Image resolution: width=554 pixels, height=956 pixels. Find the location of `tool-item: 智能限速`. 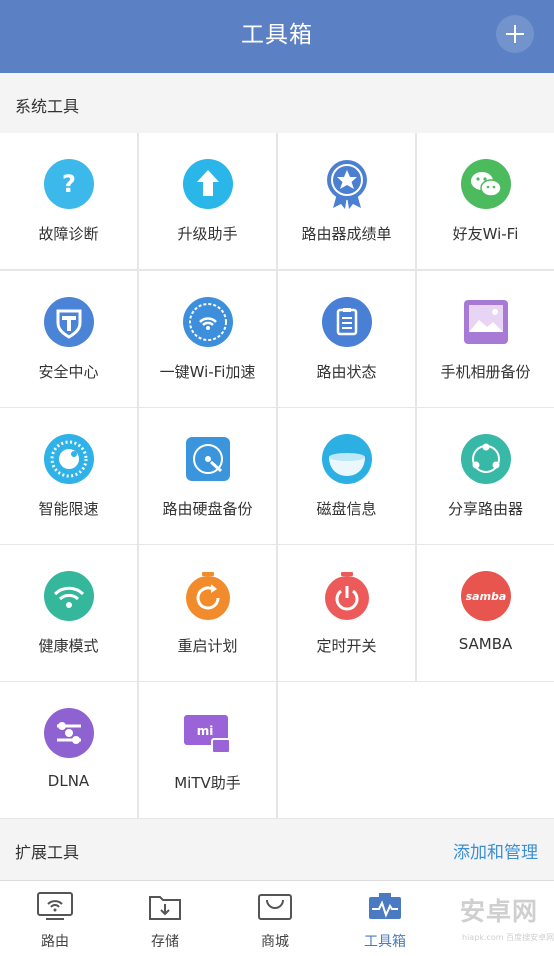

tool-item: 智能限速 is located at coordinates (68, 476).